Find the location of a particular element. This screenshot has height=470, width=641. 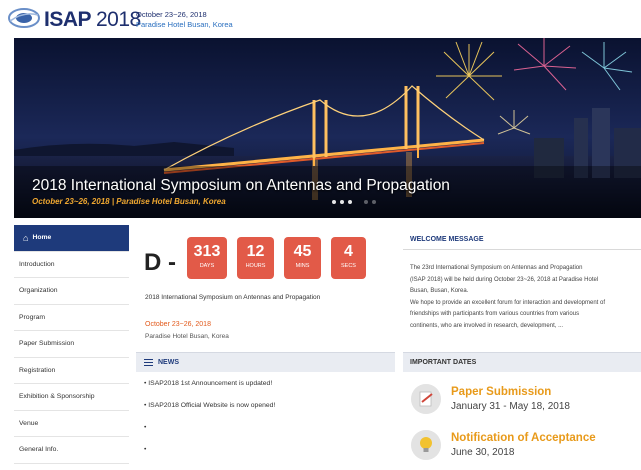

event-date: October 23~26, 2018 is located at coordinates (178, 324).